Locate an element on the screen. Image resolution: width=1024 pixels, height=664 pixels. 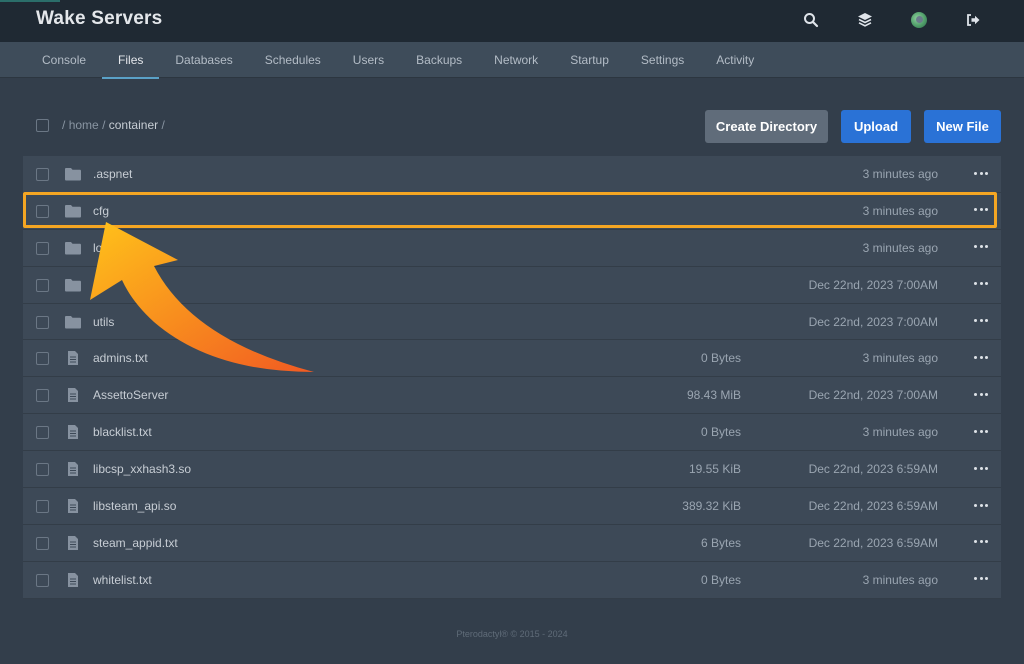
tab-files: Files is located at coordinates (131, 60).